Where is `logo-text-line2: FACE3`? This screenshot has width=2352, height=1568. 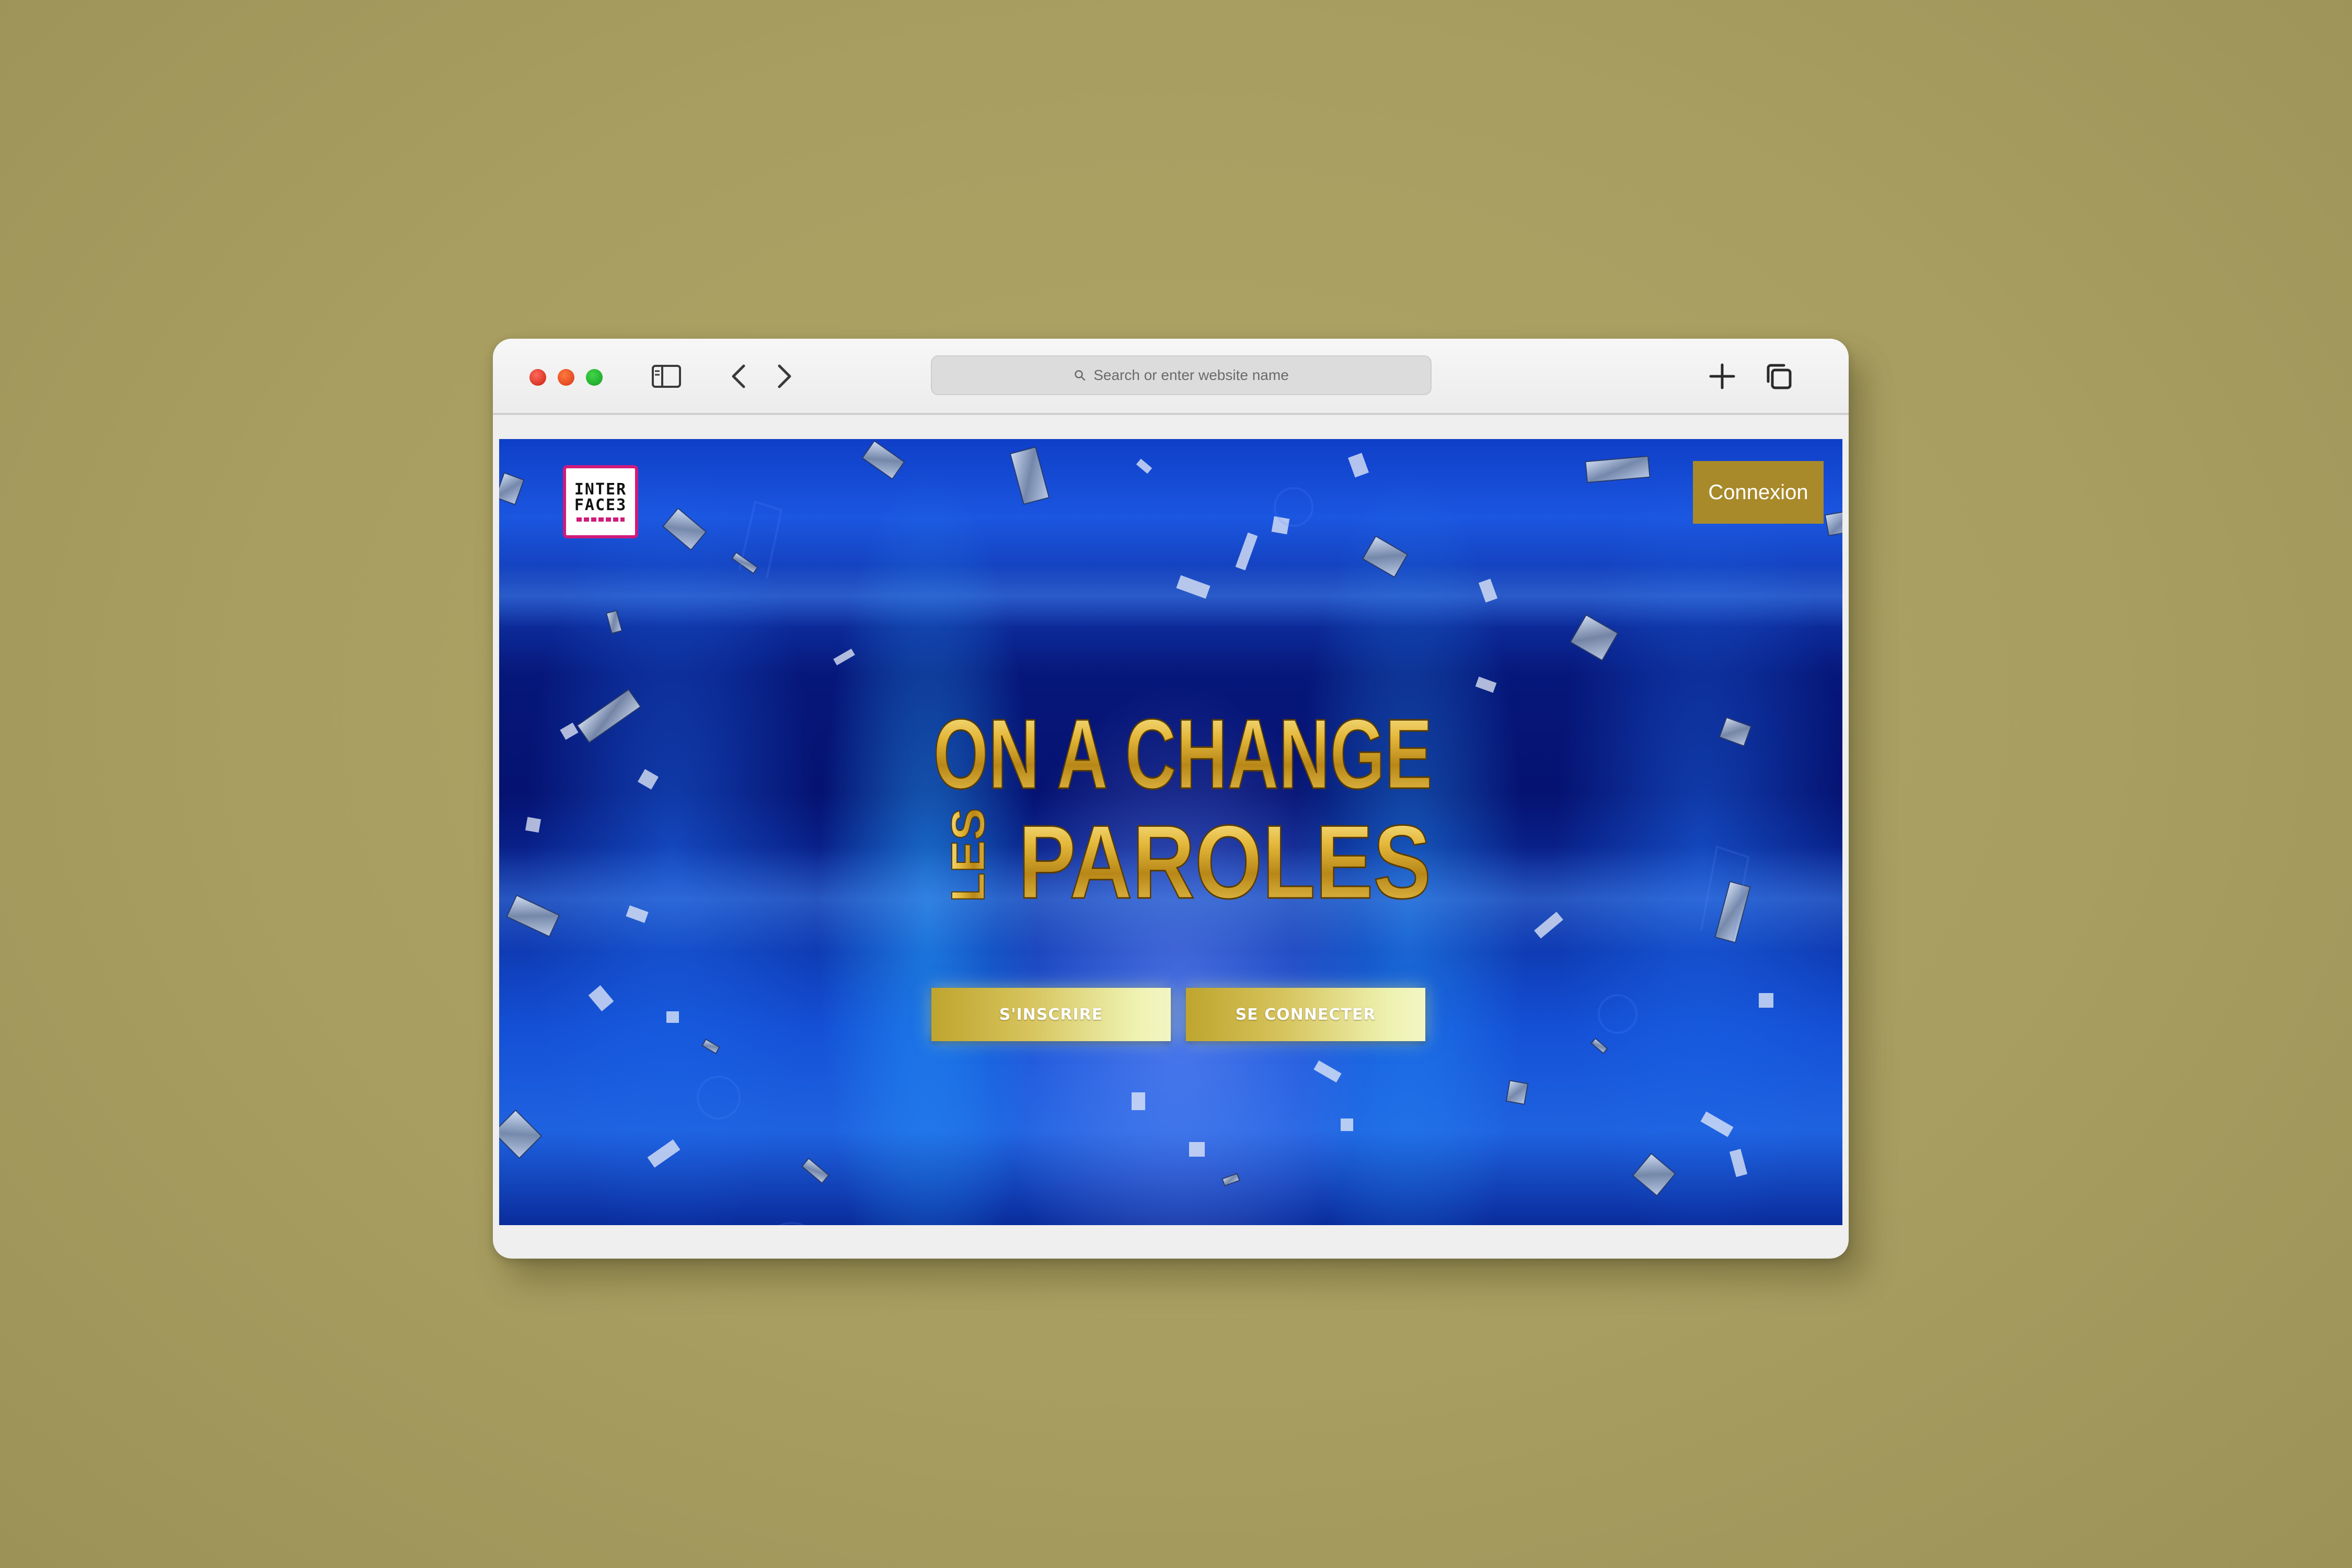
logo-text-line2: FACE3 is located at coordinates (600, 505).